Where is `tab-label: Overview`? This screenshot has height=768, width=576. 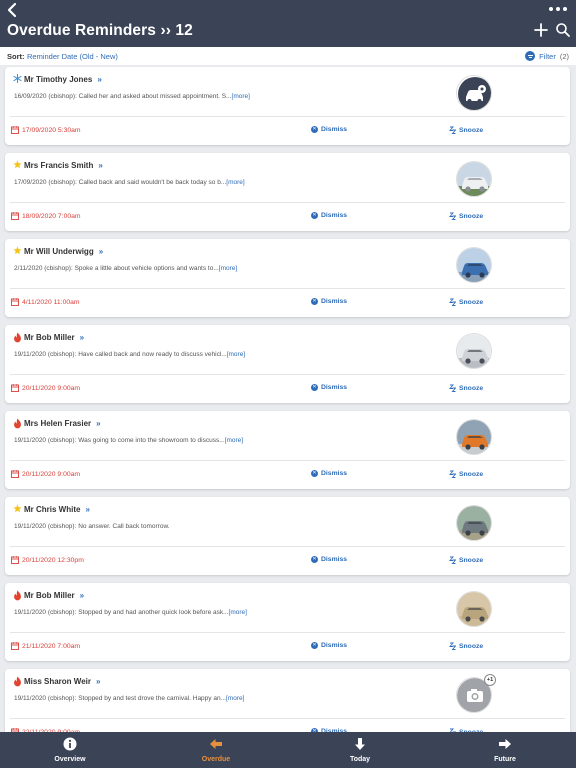
tab-label: Overview is located at coordinates (70, 759).